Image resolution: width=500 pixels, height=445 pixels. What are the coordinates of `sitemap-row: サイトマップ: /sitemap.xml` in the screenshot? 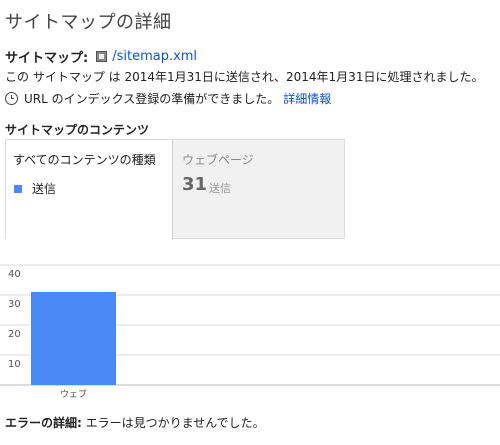 It's located at (101, 56).